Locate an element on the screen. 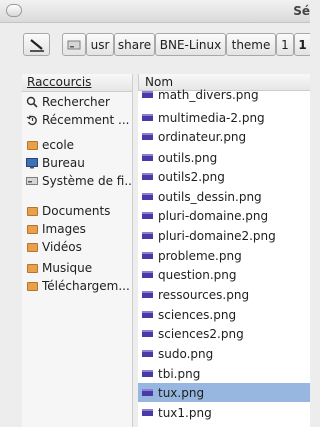 This screenshot has width=320, height=427. file-row: sudo.png is located at coordinates (224, 353).